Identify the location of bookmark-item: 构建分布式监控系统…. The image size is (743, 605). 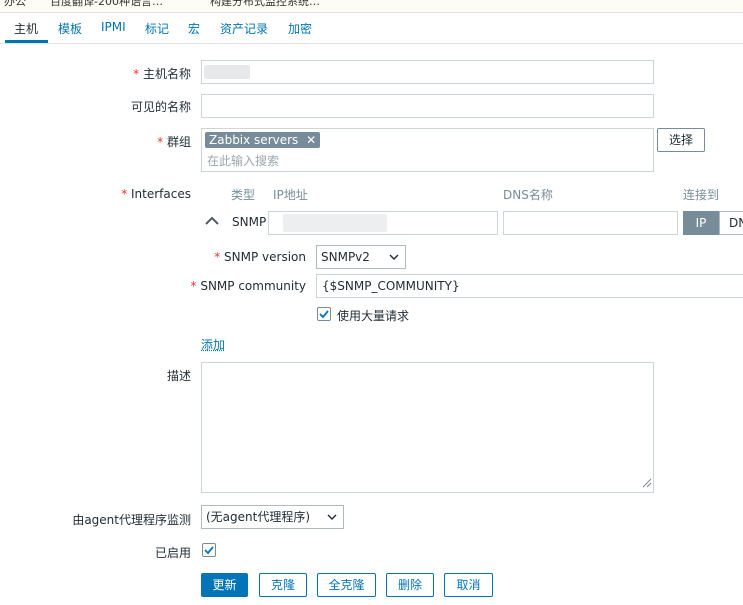
(265, 4).